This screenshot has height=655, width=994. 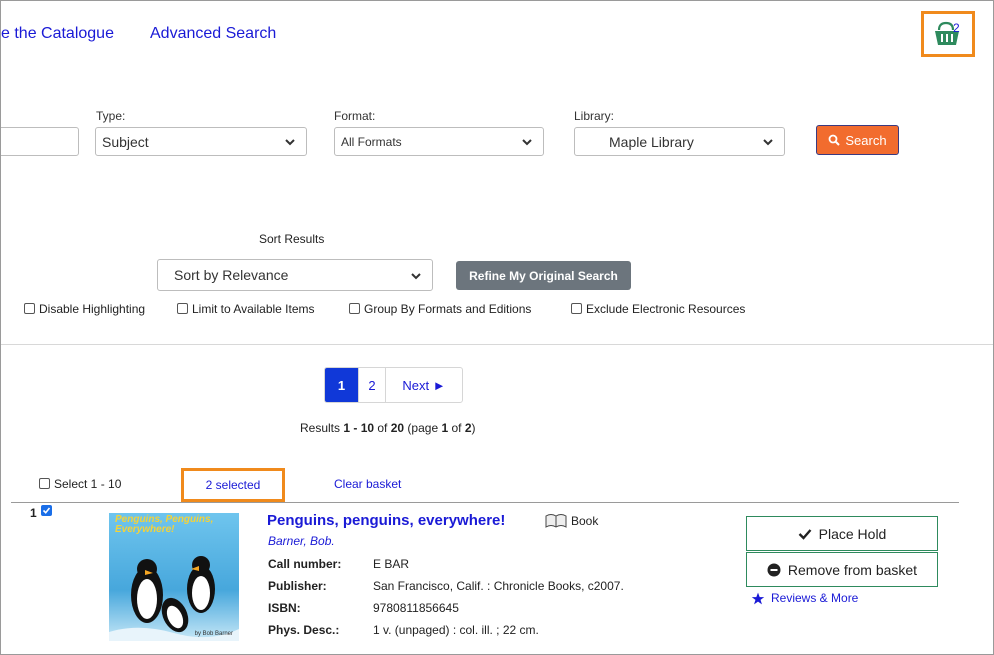 I want to click on book-icon, so click(x=556, y=521).